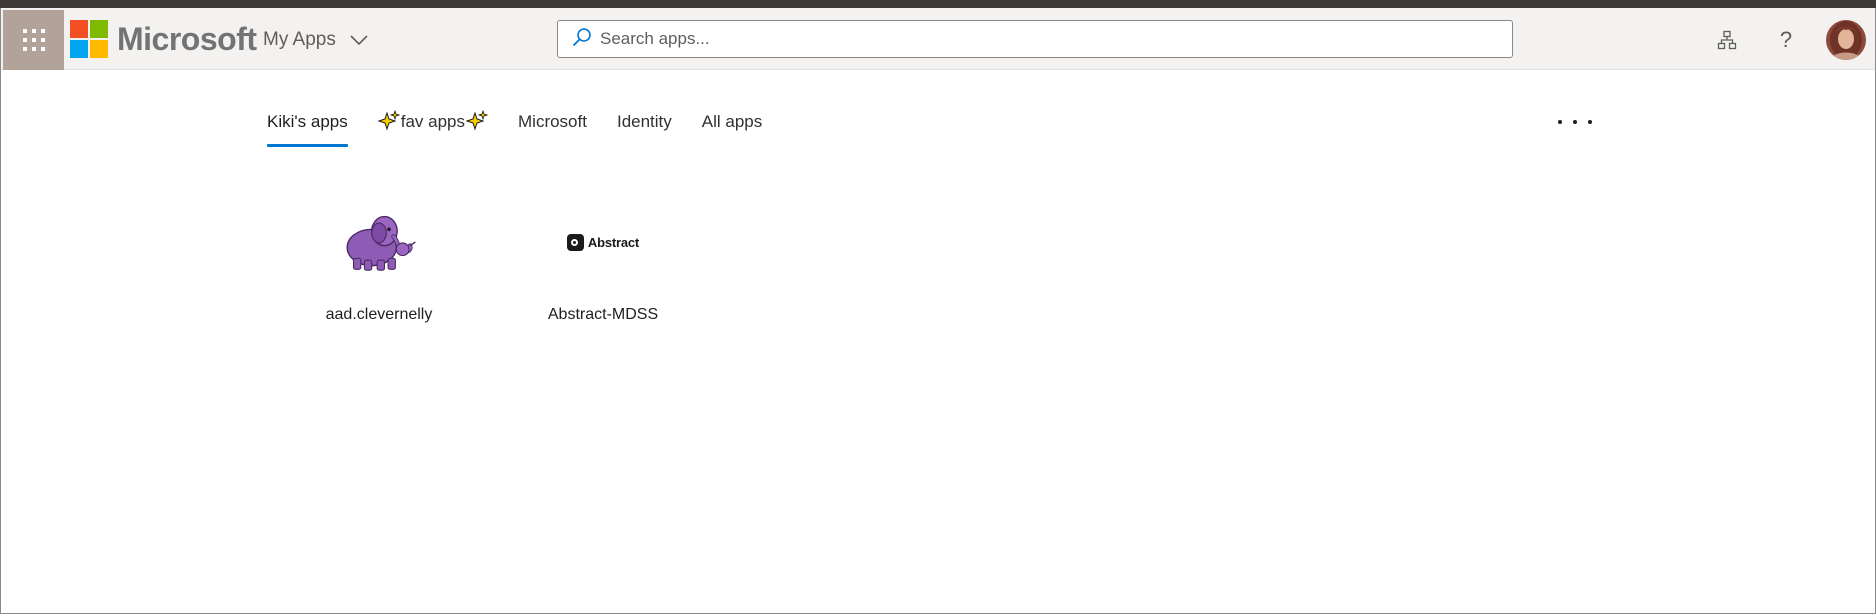  I want to click on tab-fav-apps: fav apps, so click(433, 128).